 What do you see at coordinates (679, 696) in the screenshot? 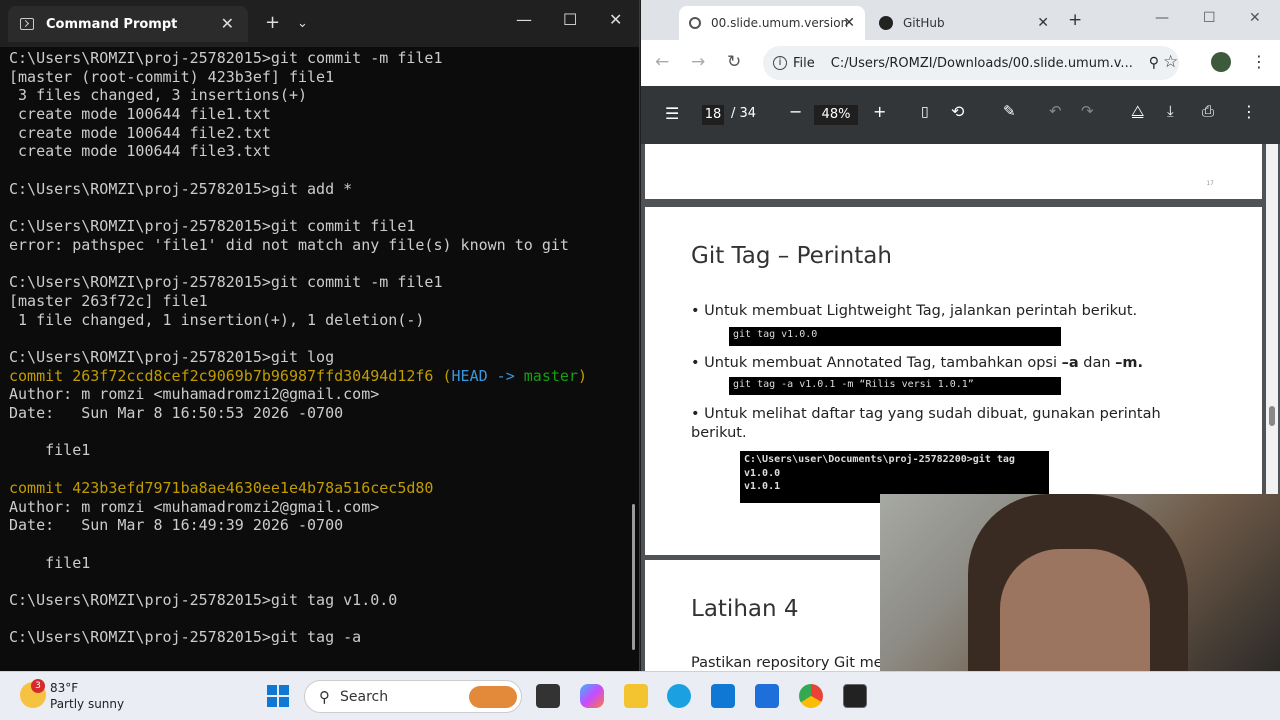
I see `edge-icon` at bounding box center [679, 696].